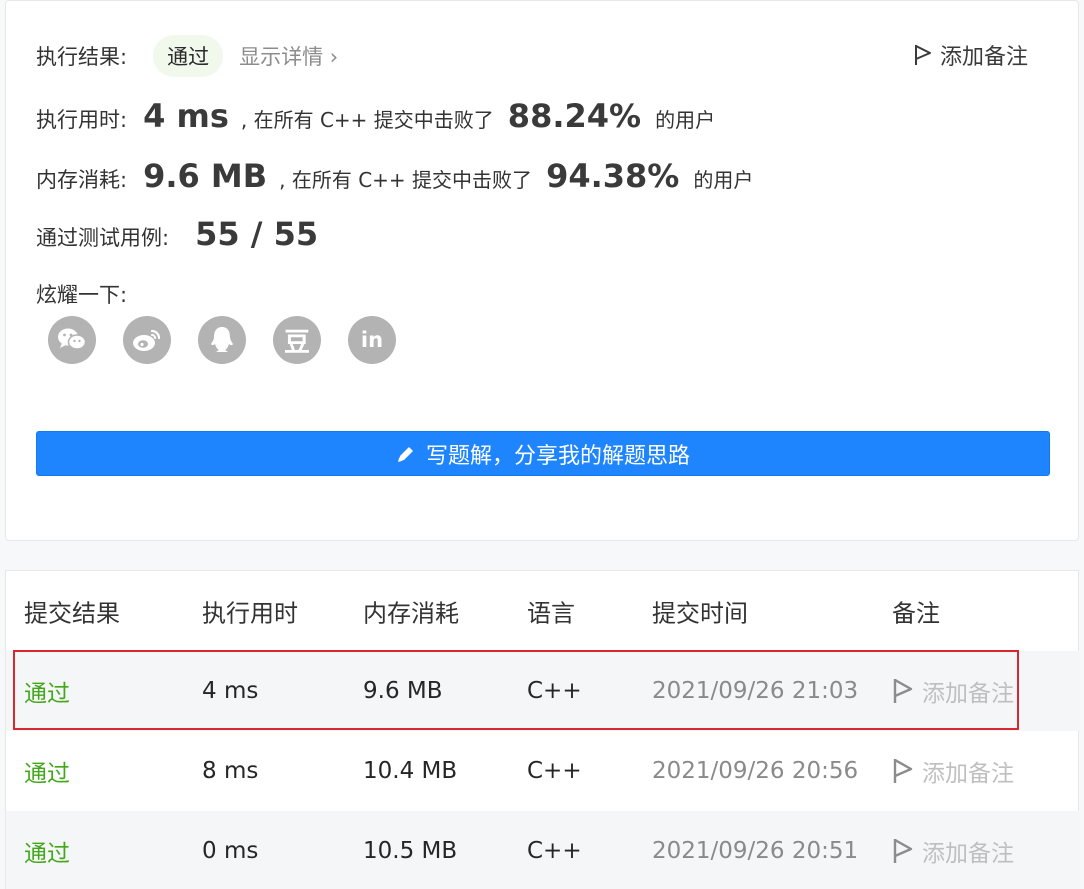  I want to click on table-header: 提交结果 执行用时 内存消耗 语言 提交时间 备注, so click(543, 611).